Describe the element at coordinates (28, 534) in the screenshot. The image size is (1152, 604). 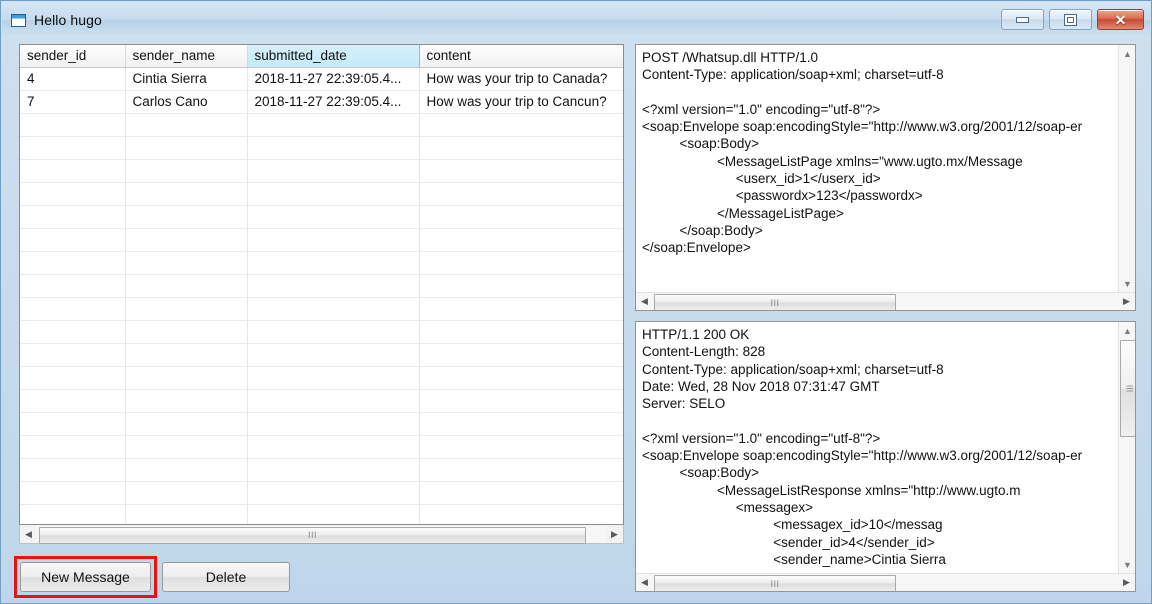
I see `scroll-left-icon: ◀` at that location.